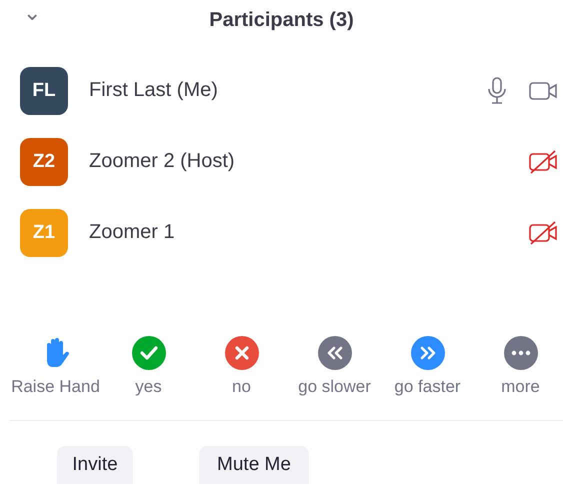 This screenshot has width=563, height=486. I want to click on more-reaction-icon, so click(521, 353).